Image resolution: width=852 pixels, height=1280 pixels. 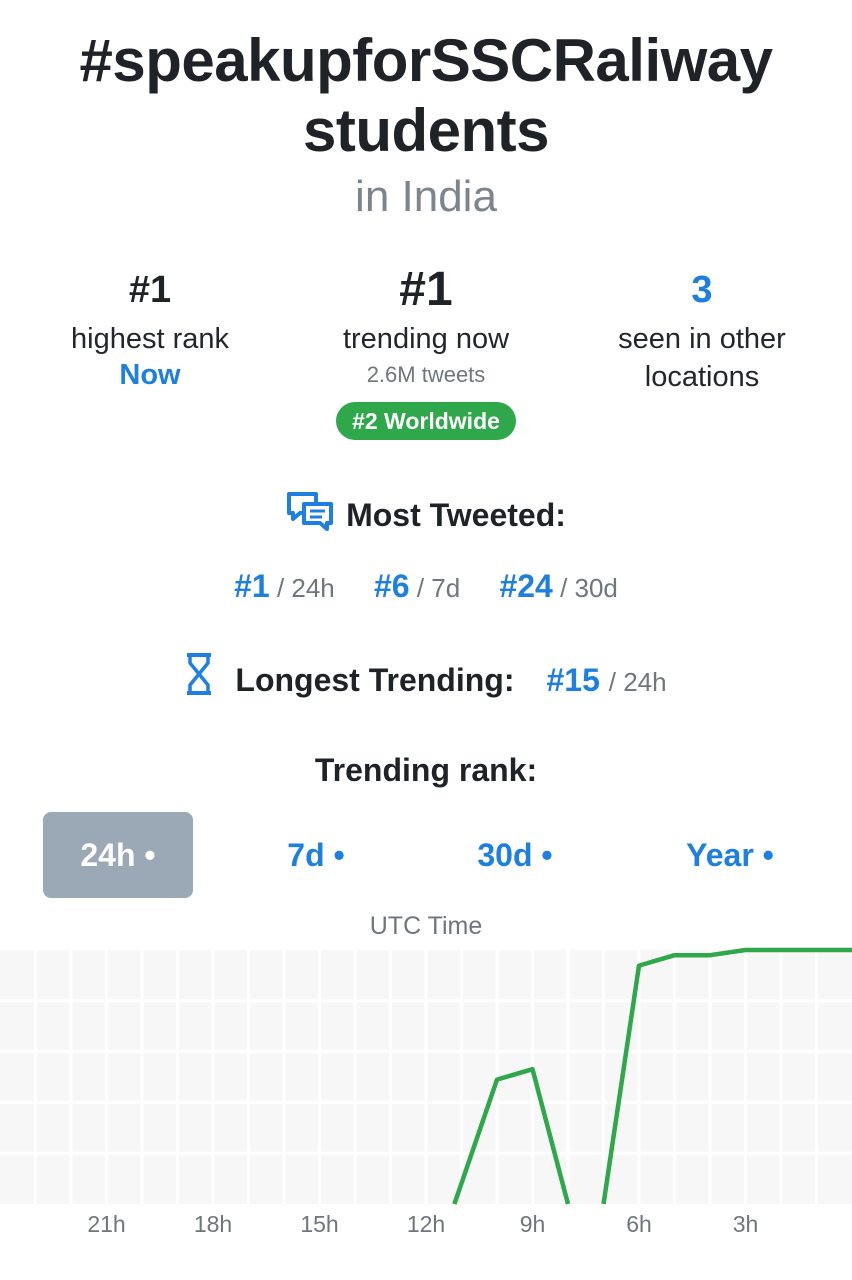 What do you see at coordinates (730, 855) in the screenshot?
I see `tab-year: Year •` at bounding box center [730, 855].